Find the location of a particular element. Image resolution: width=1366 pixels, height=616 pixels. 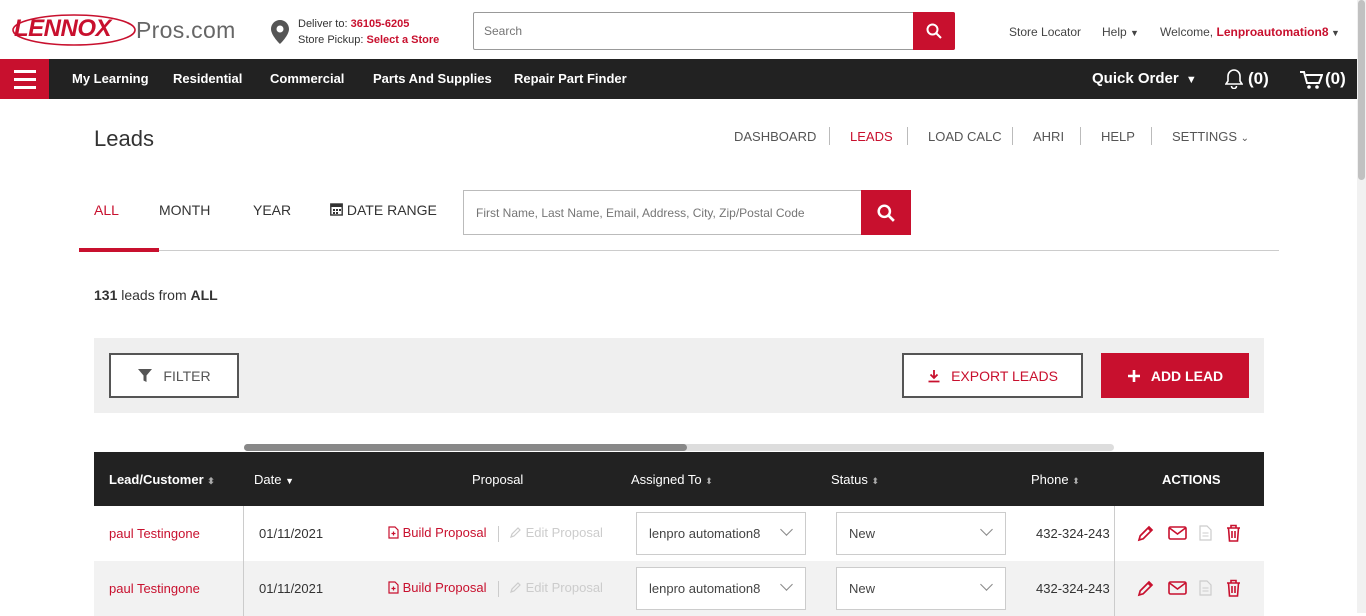

site-search is located at coordinates (714, 31).